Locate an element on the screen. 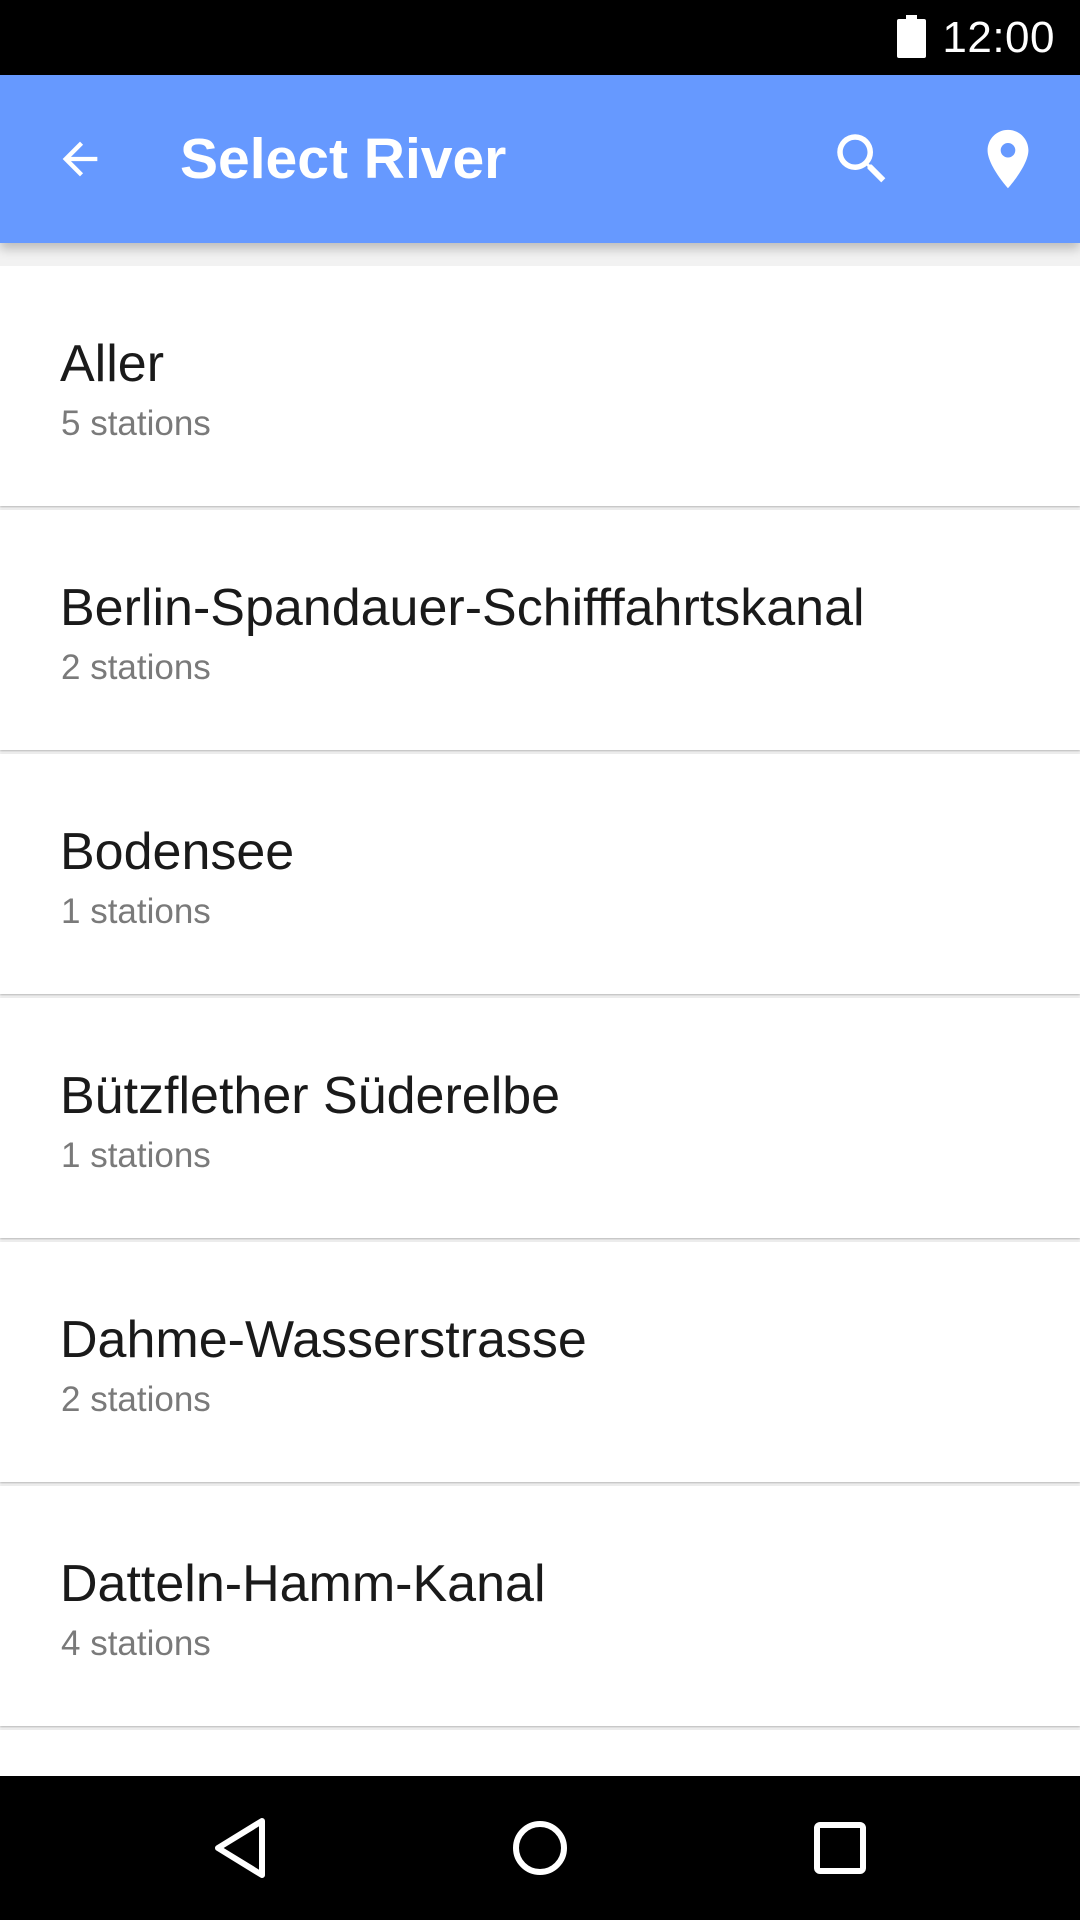 This screenshot has width=1080, height=1920. nav-back-button is located at coordinates (240, 1848).